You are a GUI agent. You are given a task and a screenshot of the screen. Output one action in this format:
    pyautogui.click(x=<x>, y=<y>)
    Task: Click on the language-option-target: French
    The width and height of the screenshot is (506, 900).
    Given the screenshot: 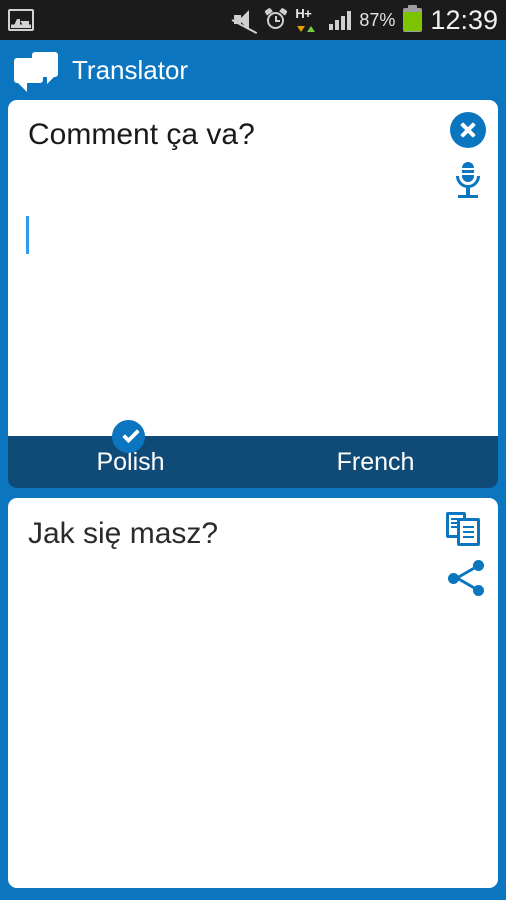 What is the action you would take?
    pyautogui.click(x=375, y=462)
    